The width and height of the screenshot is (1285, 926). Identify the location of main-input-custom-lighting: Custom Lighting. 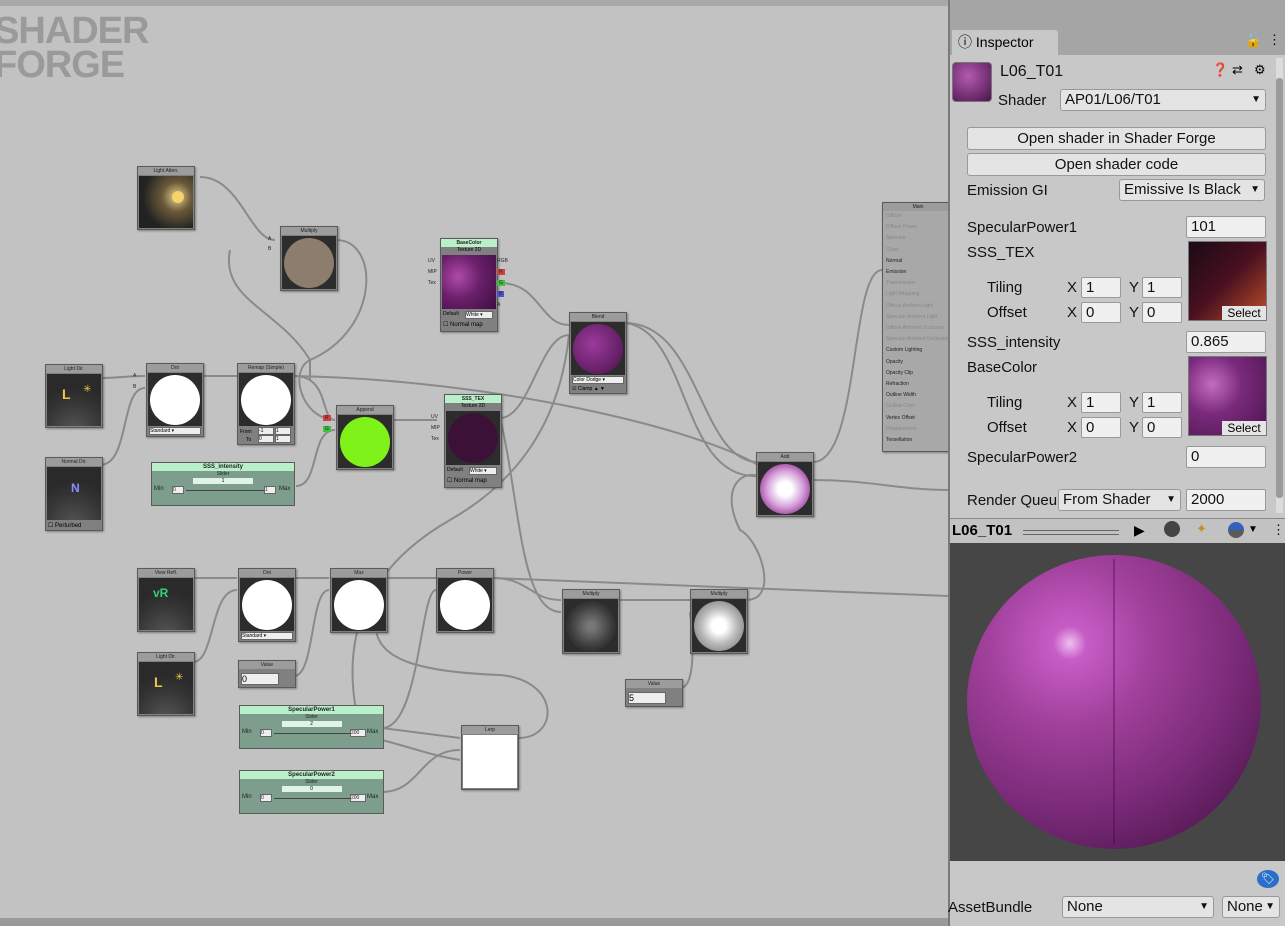
(904, 350).